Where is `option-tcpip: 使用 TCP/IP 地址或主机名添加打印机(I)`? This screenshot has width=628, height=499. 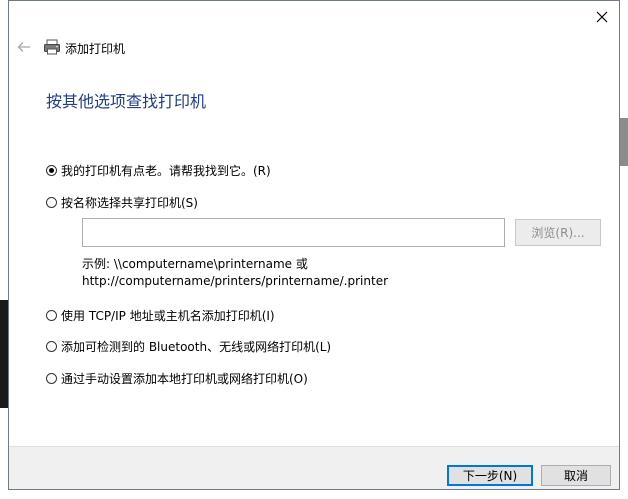 option-tcpip: 使用 TCP/IP 地址或主机名添加打印机(I) is located at coordinates (160, 315).